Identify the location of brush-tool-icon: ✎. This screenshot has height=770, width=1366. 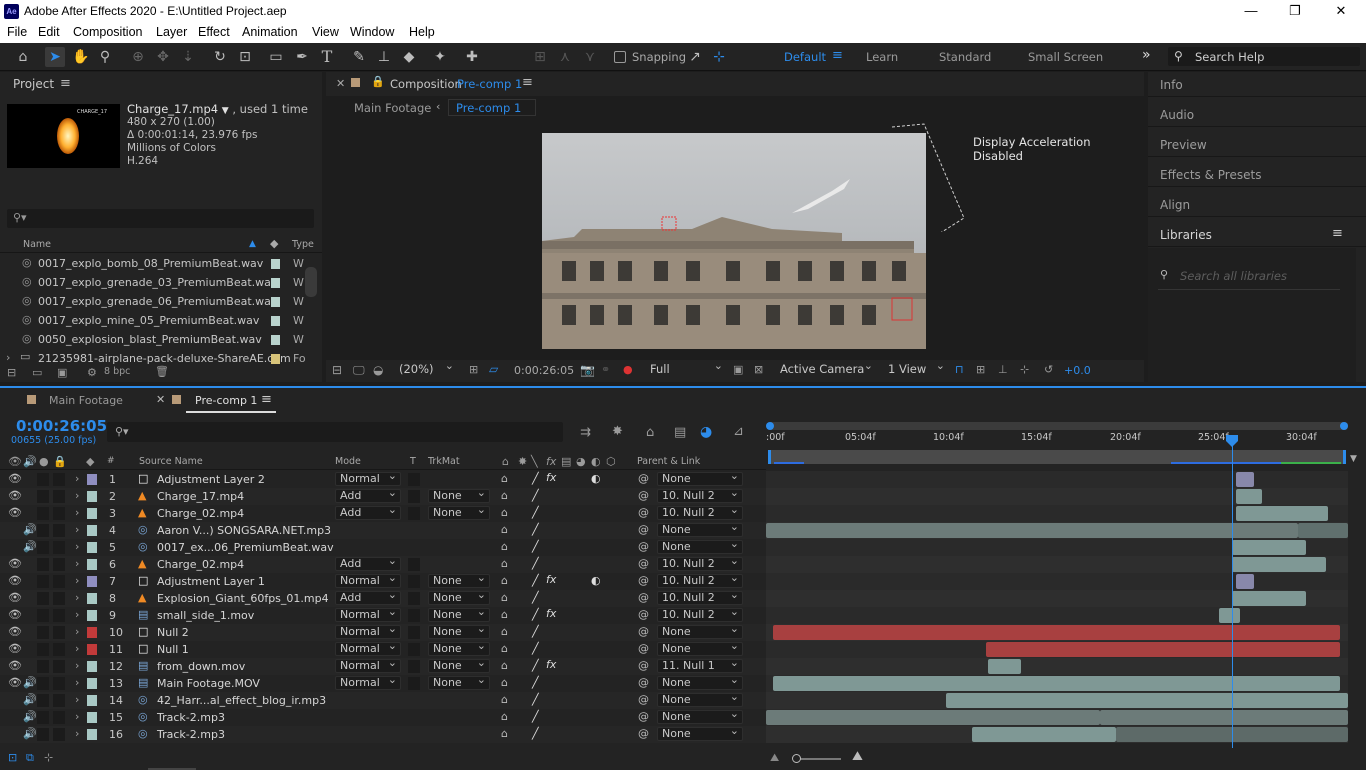
(359, 57).